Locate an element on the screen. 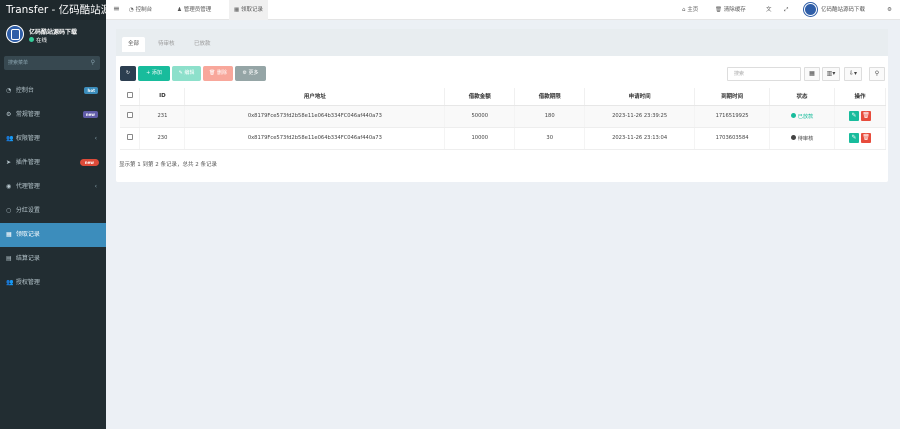 This screenshot has width=900, height=429. col-status: 状态 is located at coordinates (802, 97).